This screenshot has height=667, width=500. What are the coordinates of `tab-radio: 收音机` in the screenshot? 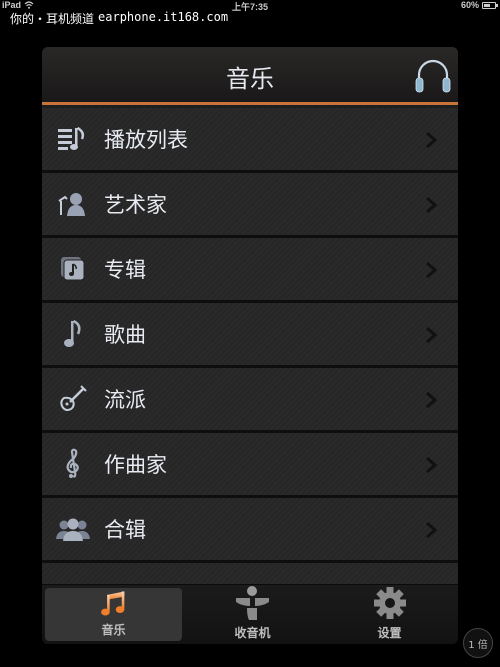 It's located at (252, 614).